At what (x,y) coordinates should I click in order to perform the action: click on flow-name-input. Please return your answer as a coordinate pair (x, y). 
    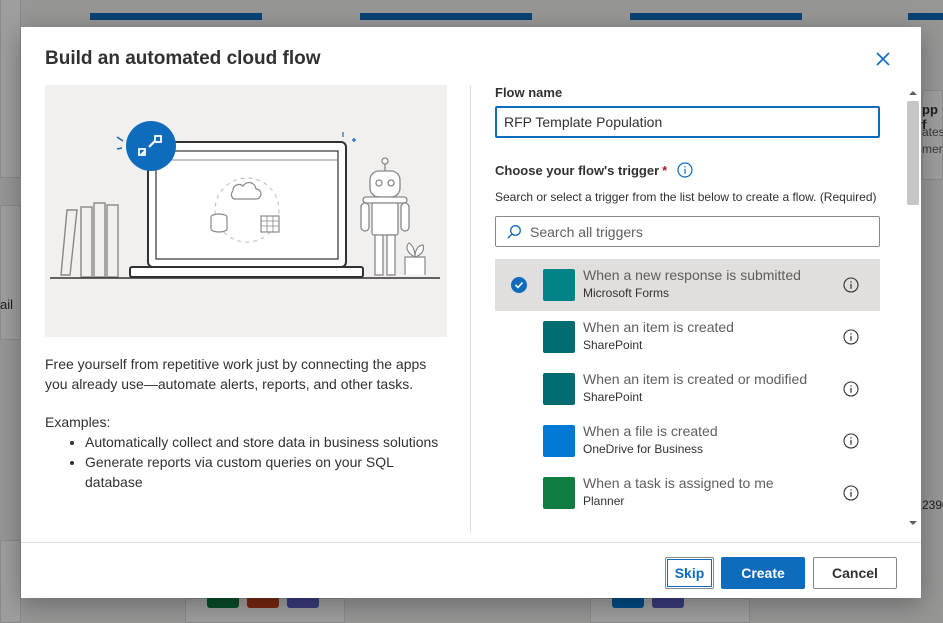
    Looking at the image, I should click on (687, 122).